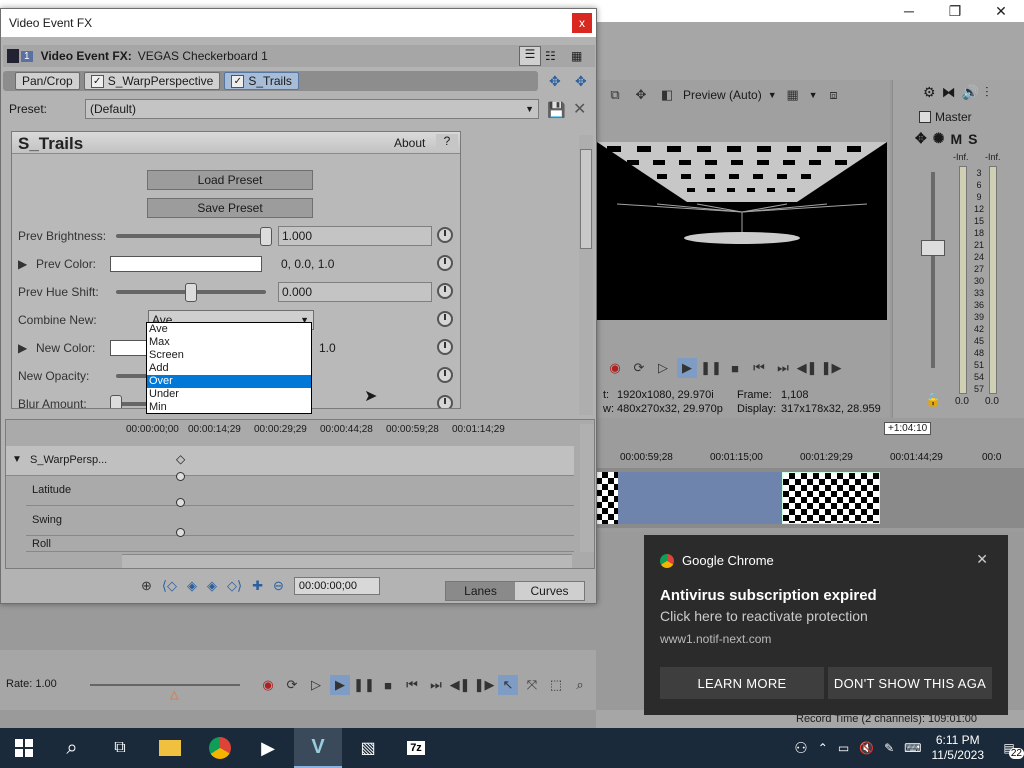  Describe the element at coordinates (580, 685) in the screenshot. I see `zoom-tool-icon: ⌕` at that location.